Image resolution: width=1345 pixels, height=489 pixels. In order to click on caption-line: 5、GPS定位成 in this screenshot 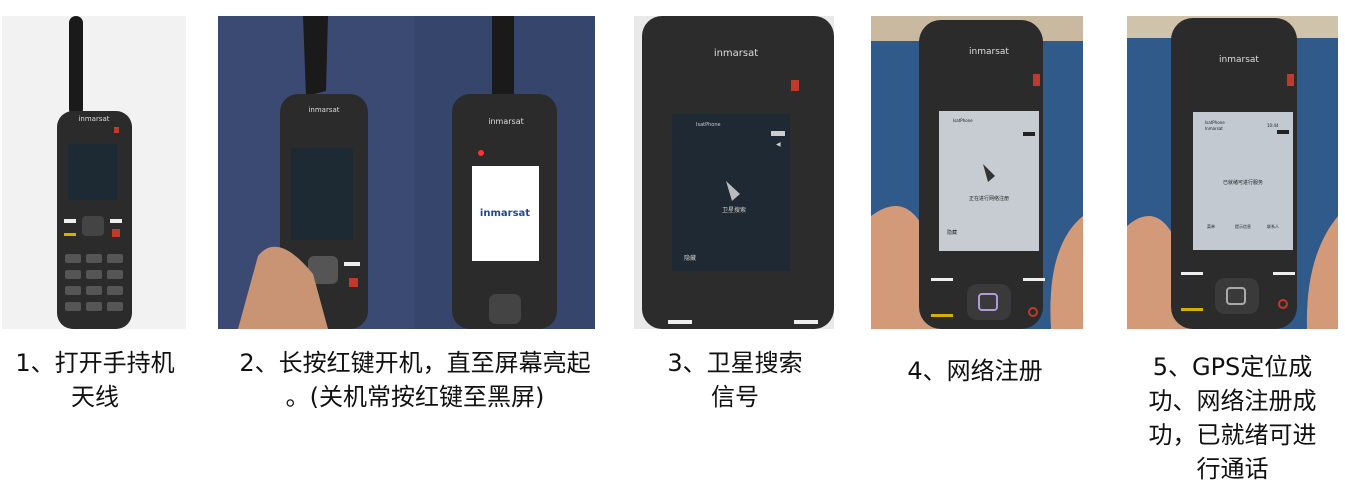, I will do `click(1232, 367)`.